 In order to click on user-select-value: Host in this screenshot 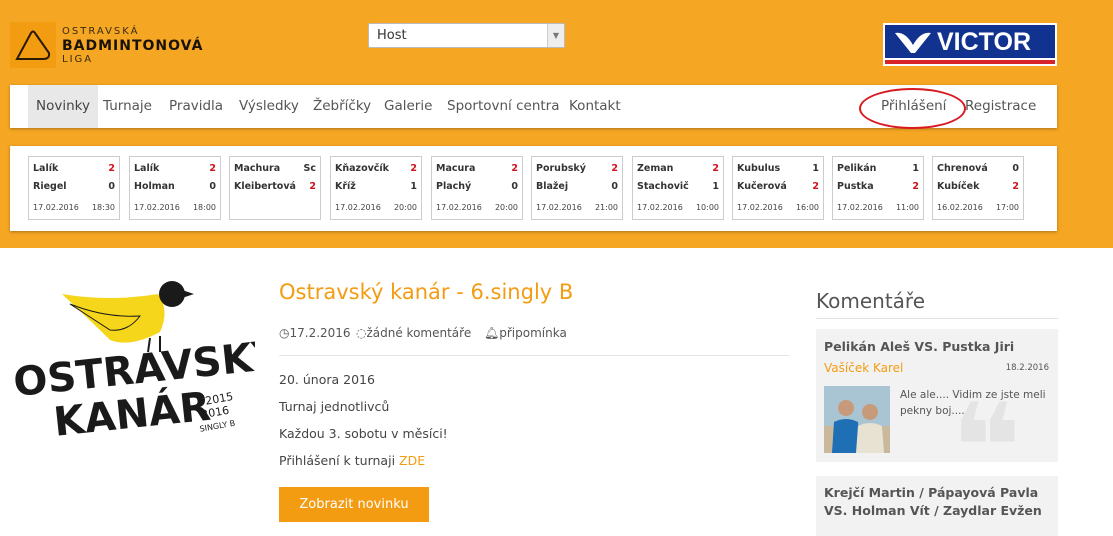, I will do `click(392, 35)`.